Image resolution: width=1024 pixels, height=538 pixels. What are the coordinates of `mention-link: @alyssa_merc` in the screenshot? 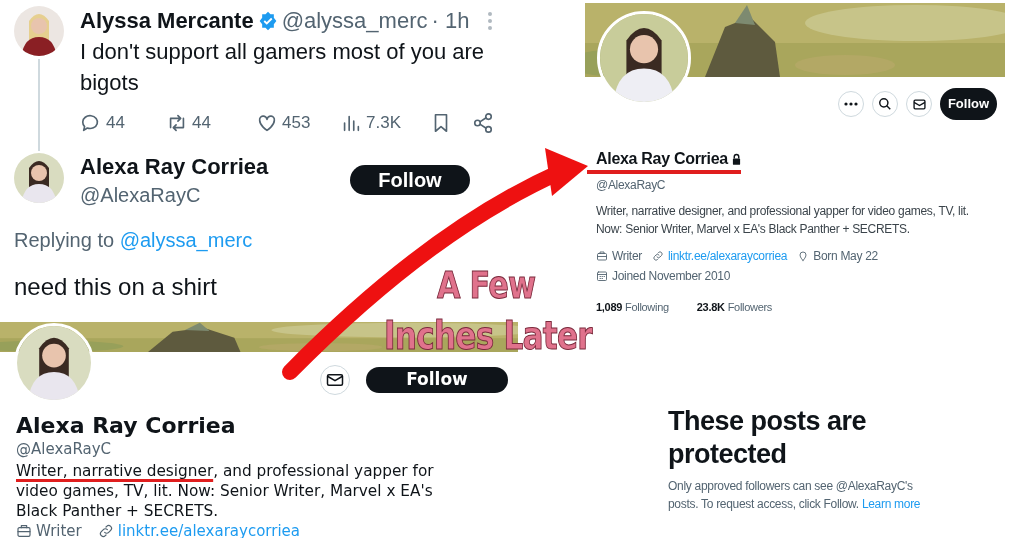 It's located at (186, 240).